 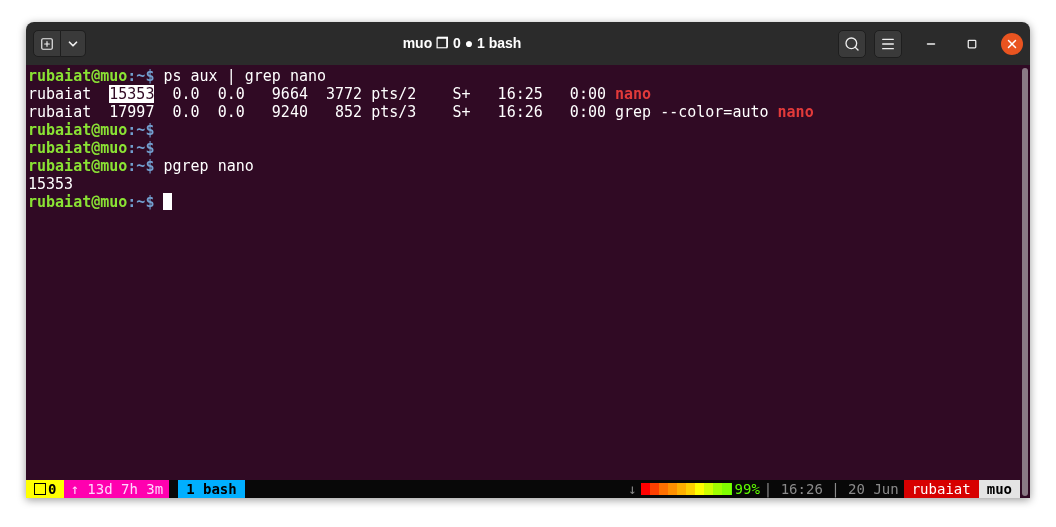 I want to click on output-text: rubaiat, so click(x=60, y=94).